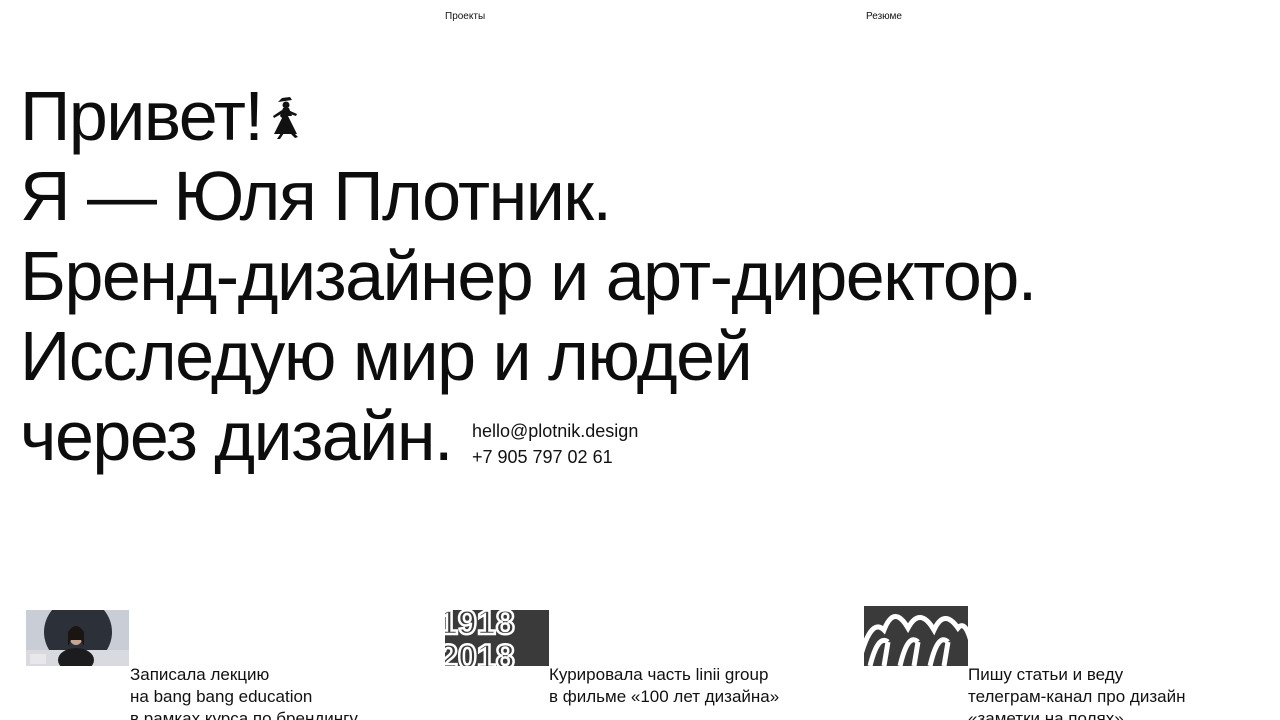  What do you see at coordinates (200, 674) in the screenshot?
I see `card-line: Записала лекцию` at bounding box center [200, 674].